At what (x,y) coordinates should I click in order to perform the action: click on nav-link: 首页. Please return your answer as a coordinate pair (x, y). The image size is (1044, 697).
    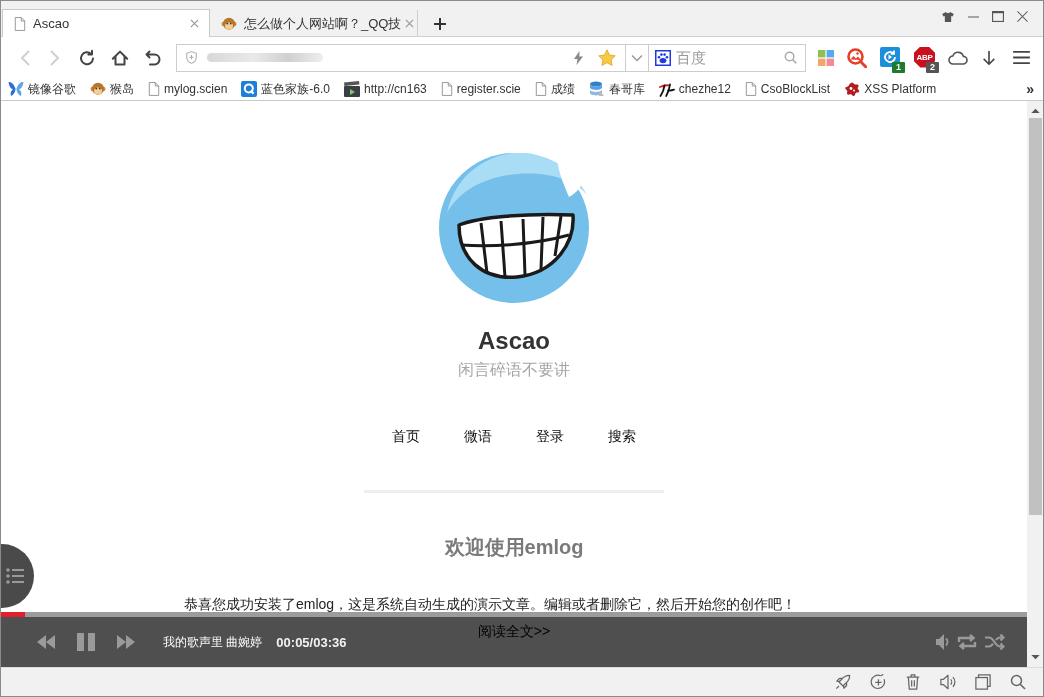
    Looking at the image, I should click on (406, 436).